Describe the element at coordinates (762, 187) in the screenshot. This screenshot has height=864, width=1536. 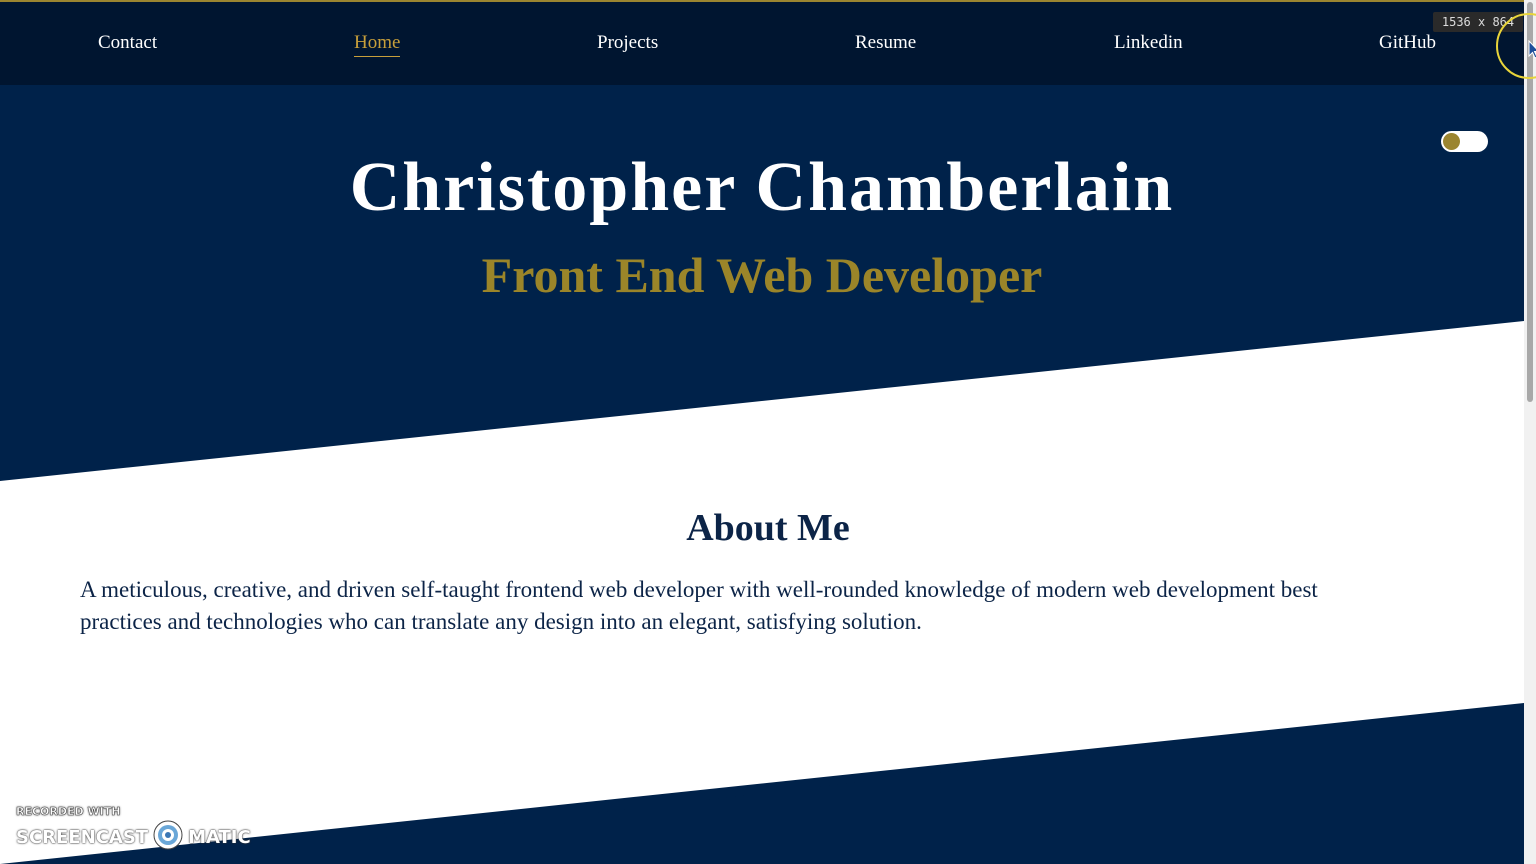
I see `hero-name: Christopher Chamberlain` at that location.